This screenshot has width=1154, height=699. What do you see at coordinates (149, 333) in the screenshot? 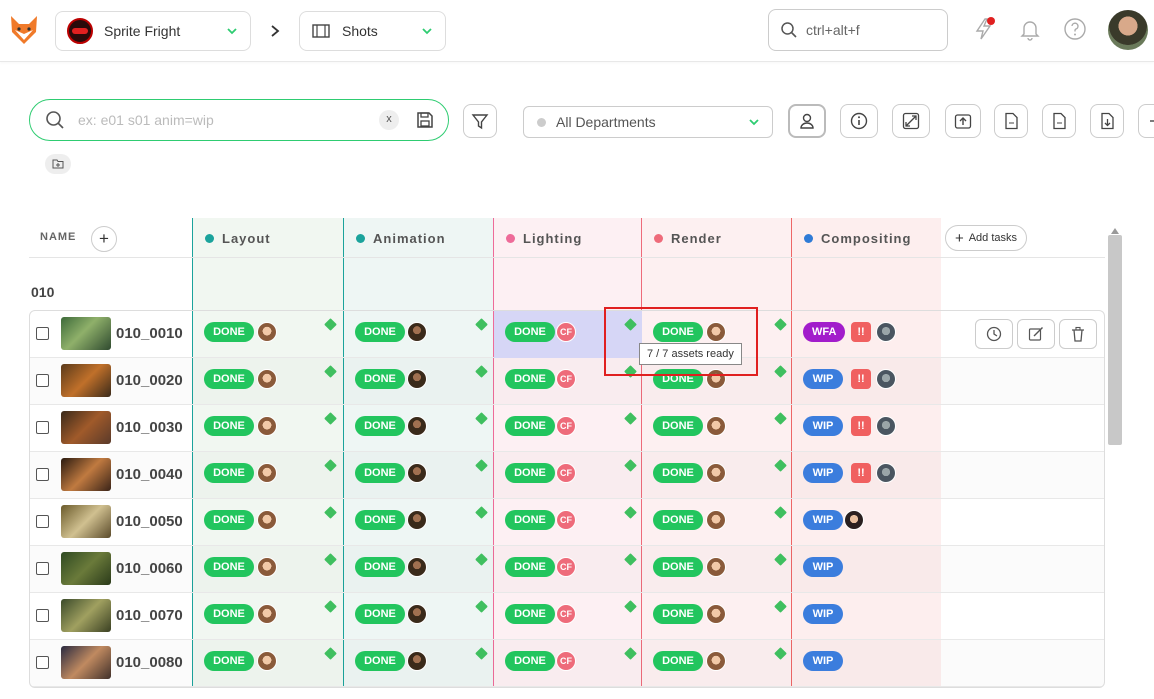
I see `shot-name: 010_0010` at bounding box center [149, 333].